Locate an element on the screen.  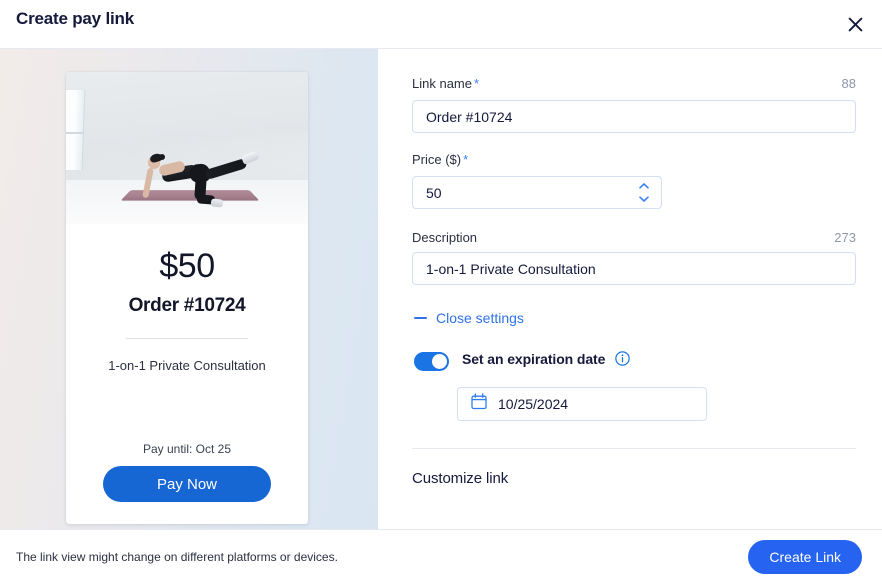
link-name-input is located at coordinates (634, 116).